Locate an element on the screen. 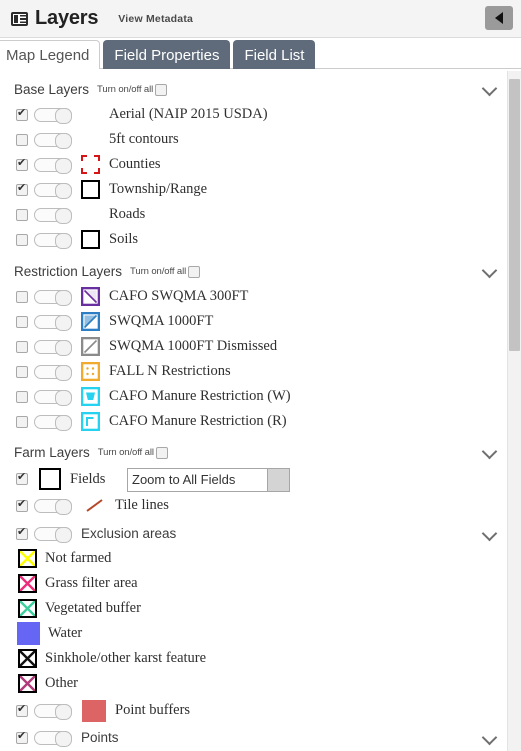 The width and height of the screenshot is (521, 751). layer-label-aerial: Aerial (NAIP 2015 USDA) is located at coordinates (188, 114).